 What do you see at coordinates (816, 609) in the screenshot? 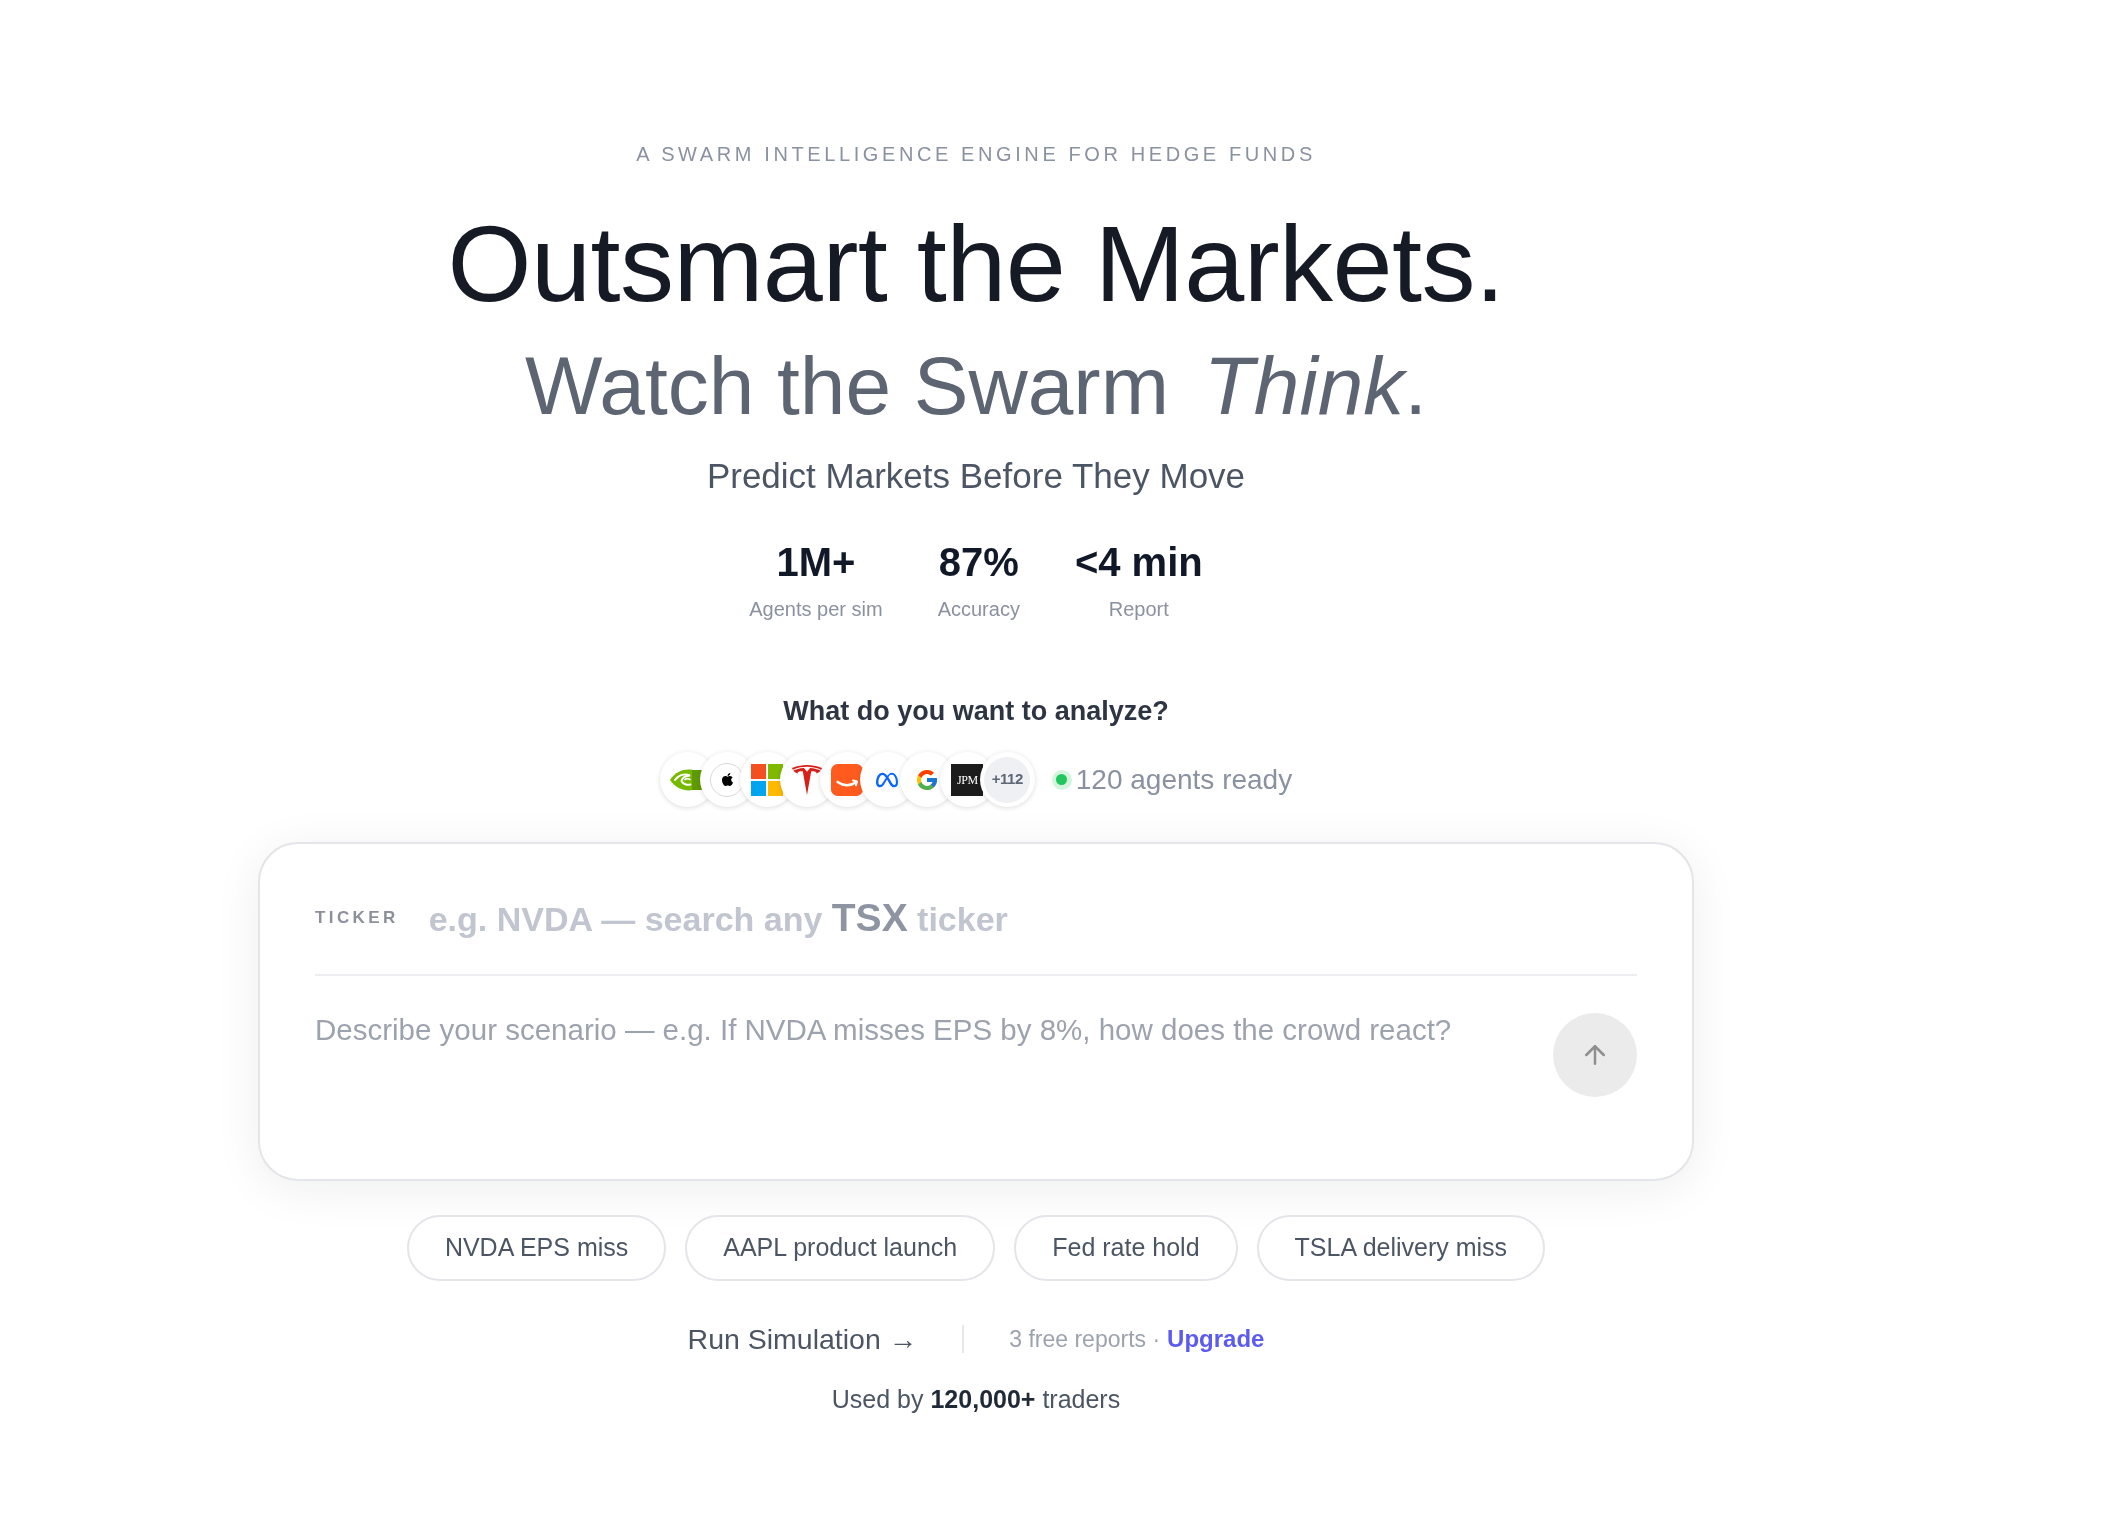
I see `stat-label: Agents per sim` at bounding box center [816, 609].